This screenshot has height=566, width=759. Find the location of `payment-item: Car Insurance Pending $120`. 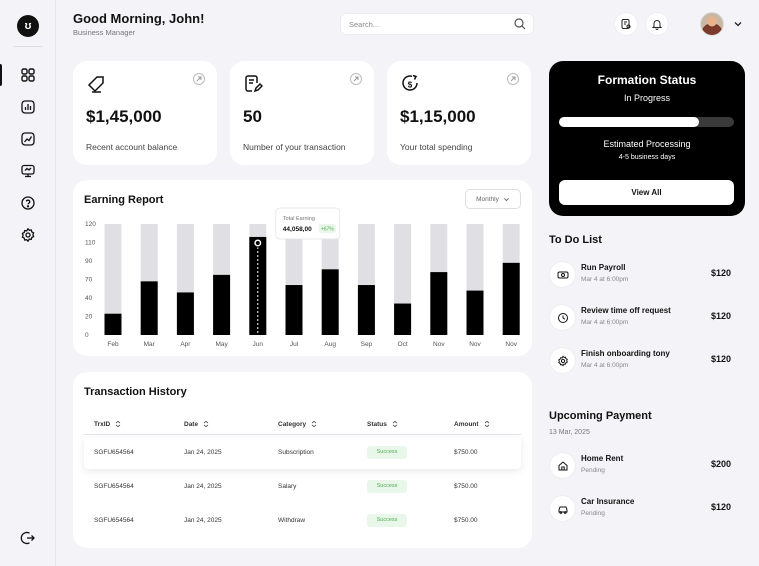

payment-item: Car Insurance Pending $120 is located at coordinates (647, 509).